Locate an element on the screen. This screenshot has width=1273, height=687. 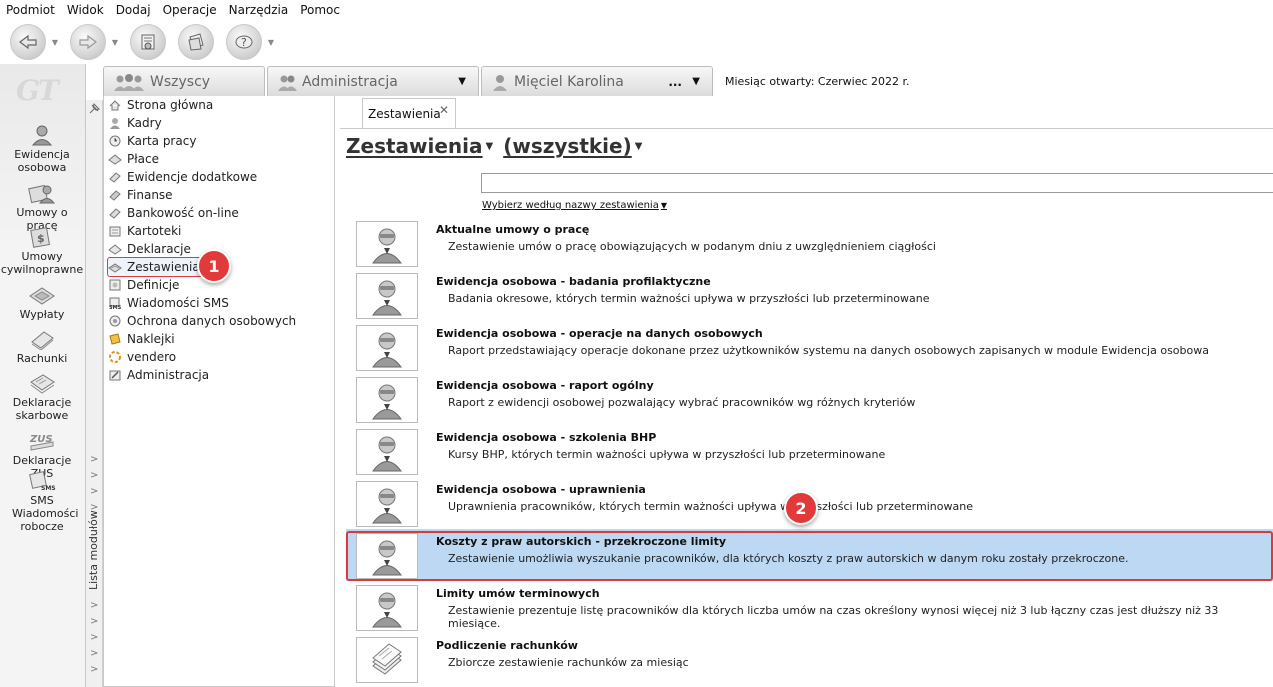
document-stamp-button is located at coordinates (148, 42).